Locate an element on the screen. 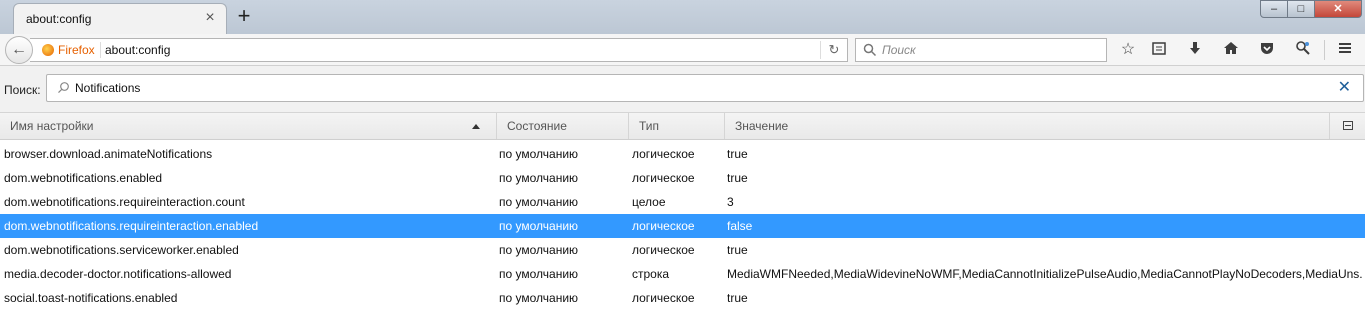 The width and height of the screenshot is (1365, 310). tab-title: about:config is located at coordinates (59, 19).